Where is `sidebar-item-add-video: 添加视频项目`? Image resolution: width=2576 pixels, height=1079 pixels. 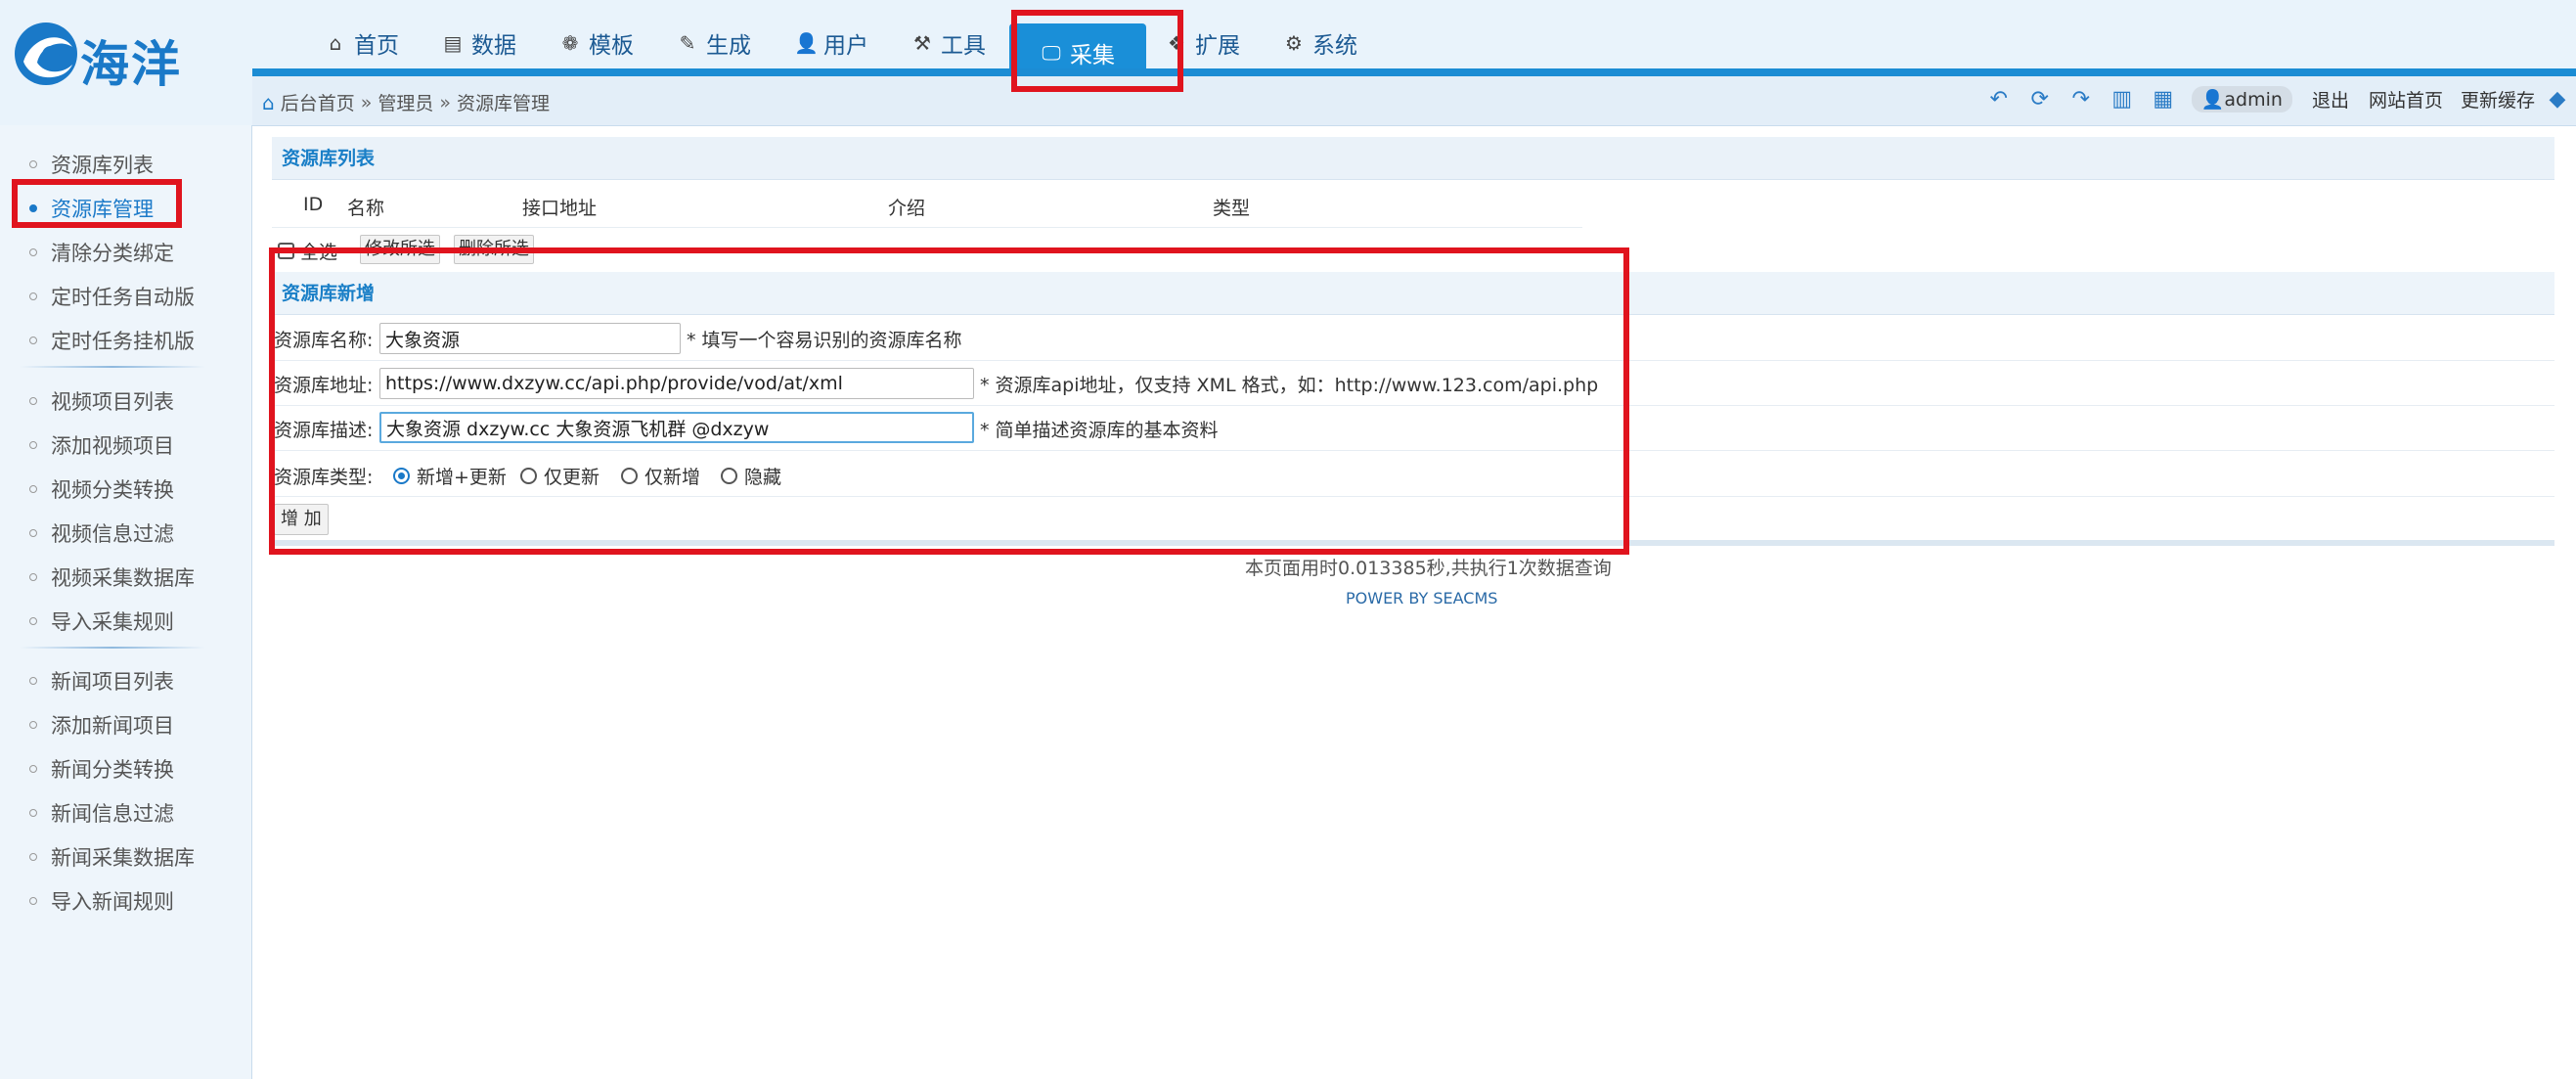
sidebar-item-add-video: 添加视频项目 is located at coordinates (101, 445).